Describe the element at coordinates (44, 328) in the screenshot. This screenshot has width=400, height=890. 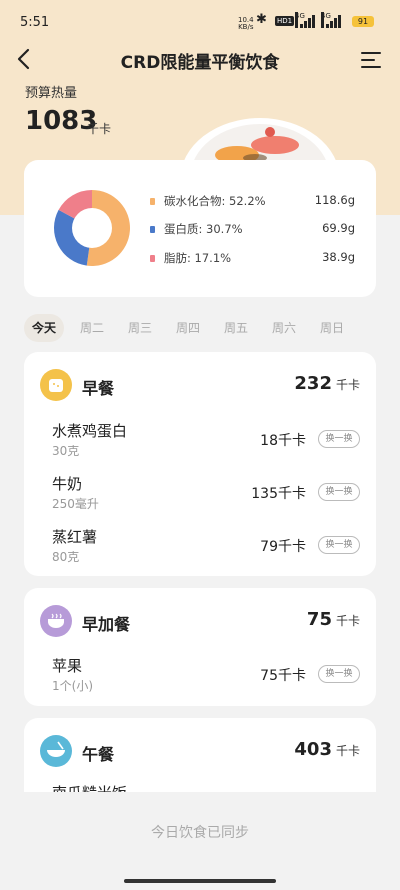
I see `day-tab: 今天` at that location.